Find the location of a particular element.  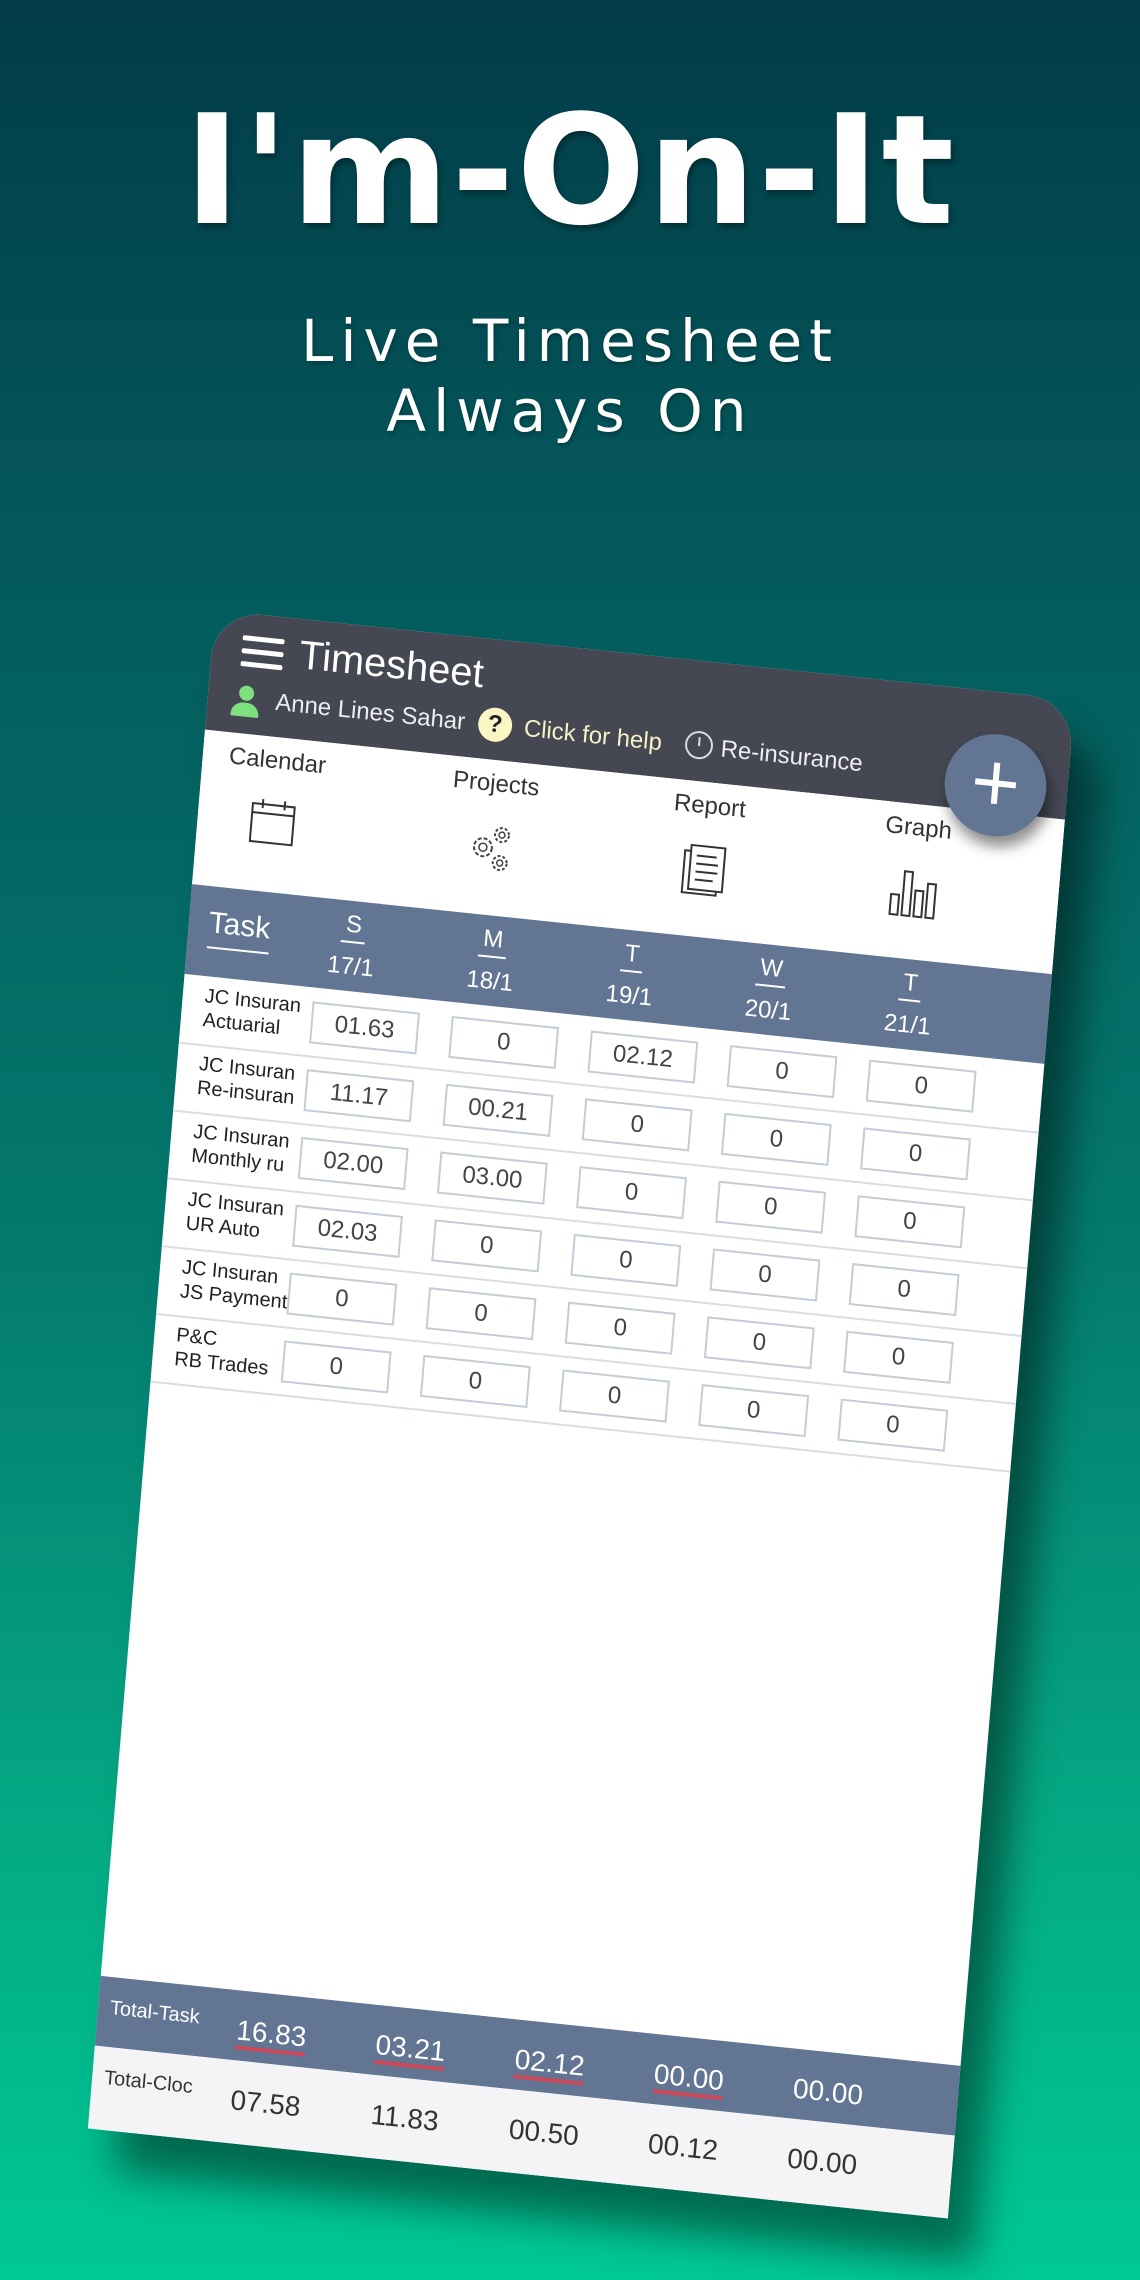

hours-cell: 03.00 is located at coordinates (492, 1178).